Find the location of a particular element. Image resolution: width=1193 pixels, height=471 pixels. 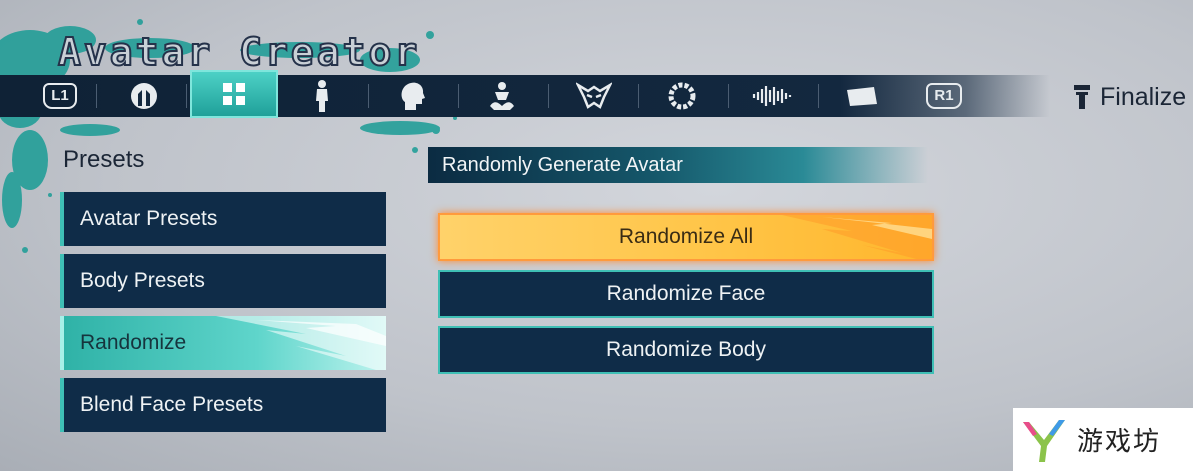

touchpad-button-icon is located at coordinates (1082, 97).